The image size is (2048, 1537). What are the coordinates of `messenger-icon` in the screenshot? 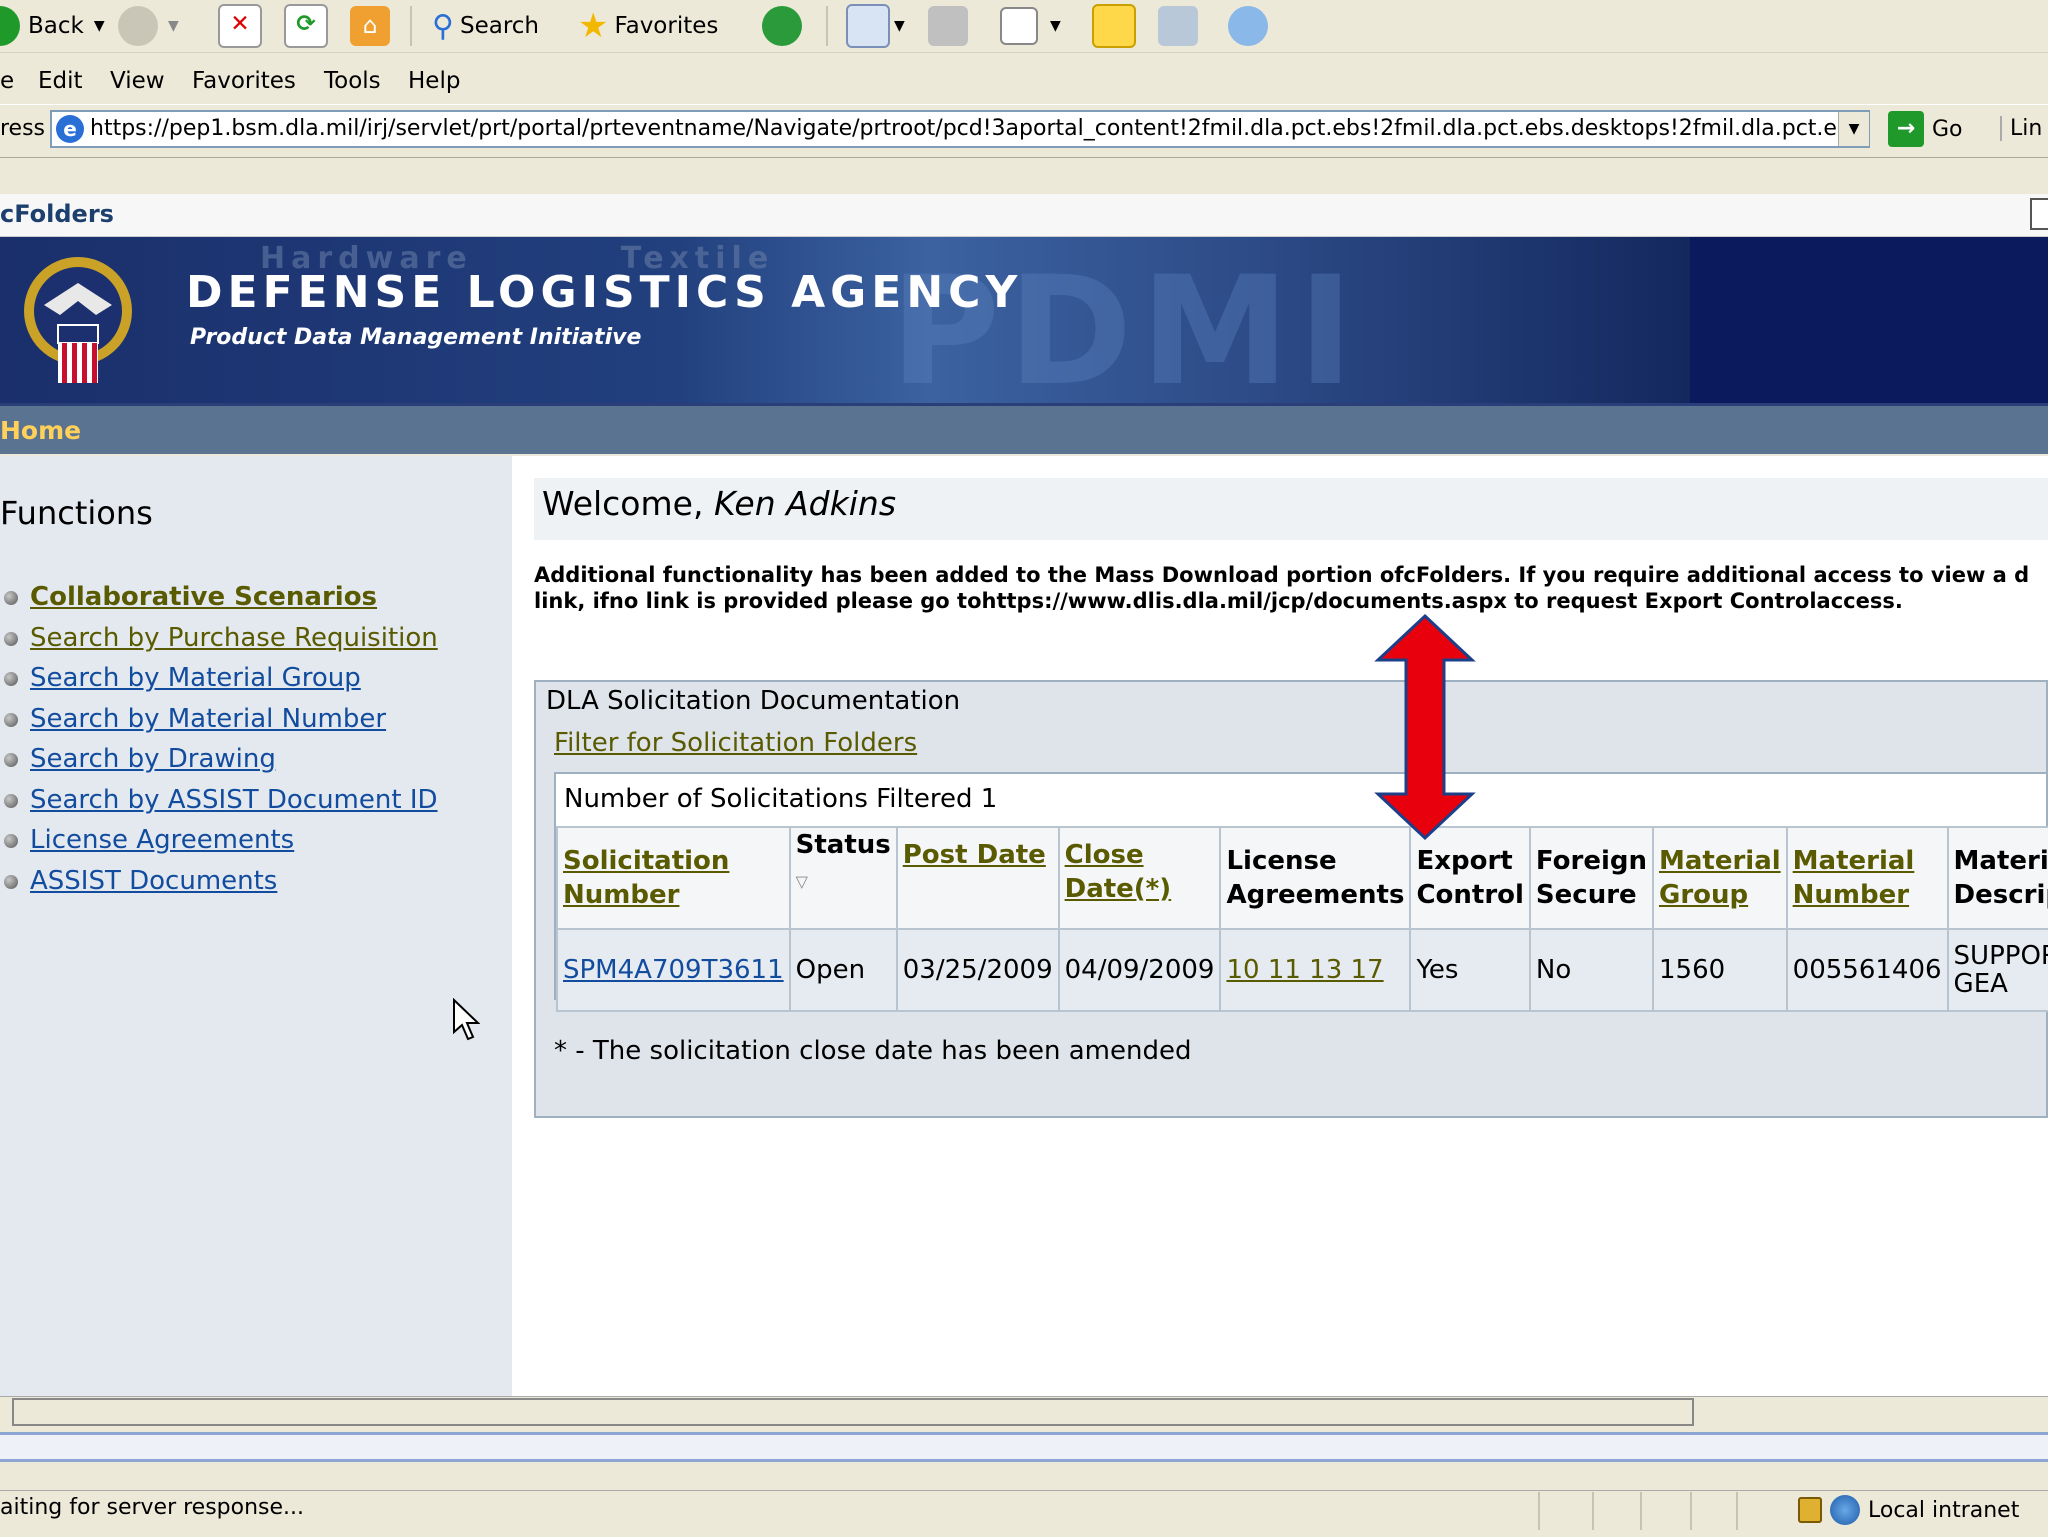 It's located at (1248, 26).